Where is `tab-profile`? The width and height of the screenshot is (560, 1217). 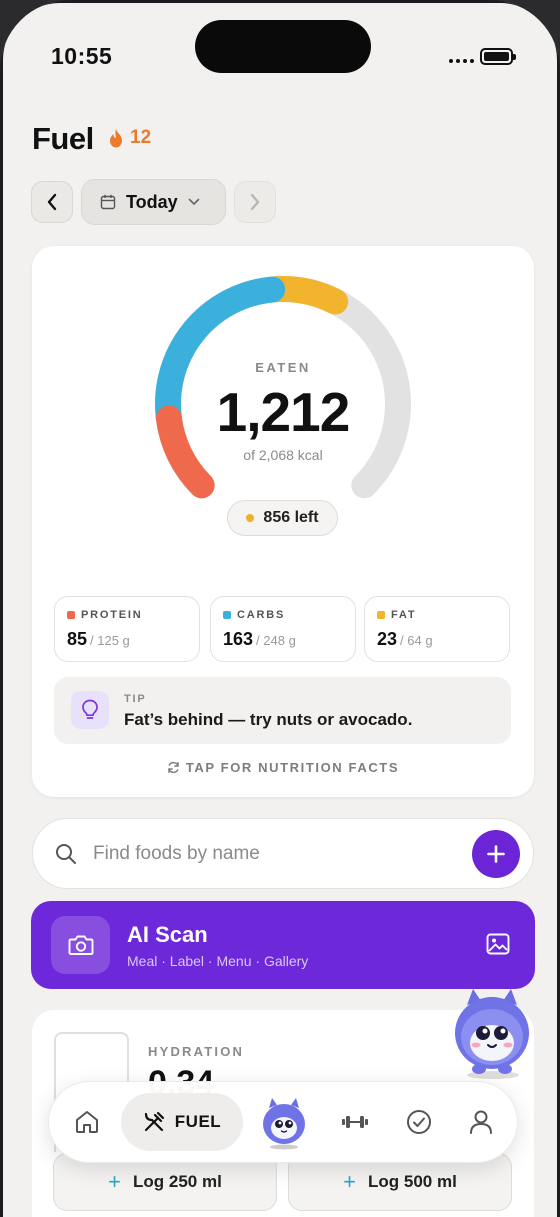
tab-profile is located at coordinates (481, 1122).